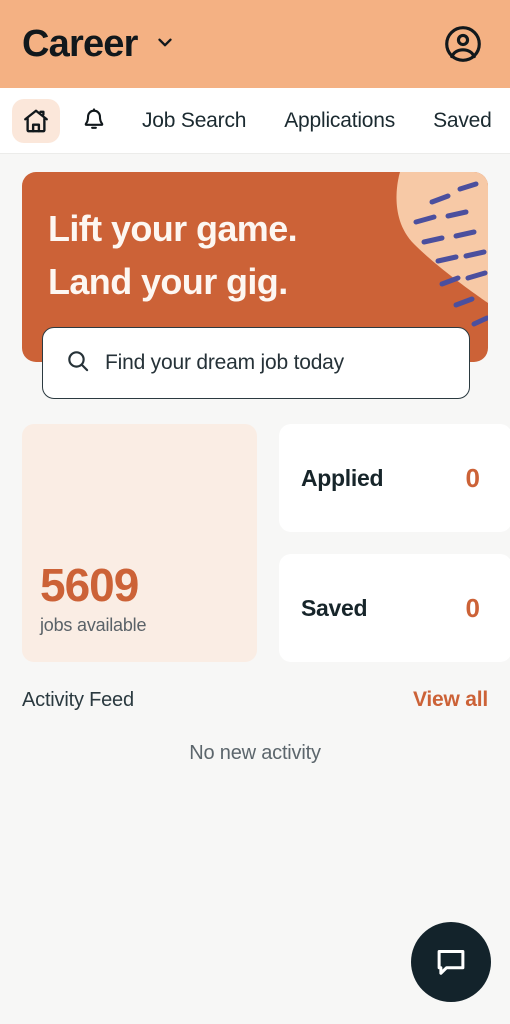 The image size is (510, 1024). I want to click on main-navigation: Job Search Applications Saved, so click(255, 121).